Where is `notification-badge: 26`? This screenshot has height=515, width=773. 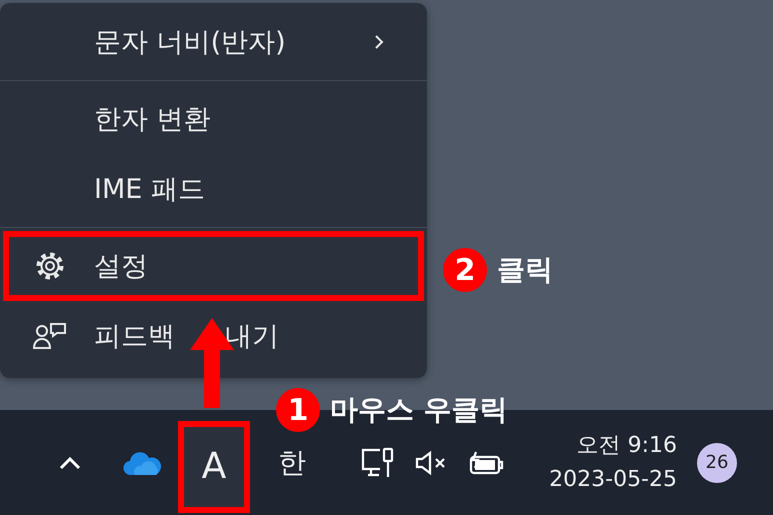 notification-badge: 26 is located at coordinates (717, 462).